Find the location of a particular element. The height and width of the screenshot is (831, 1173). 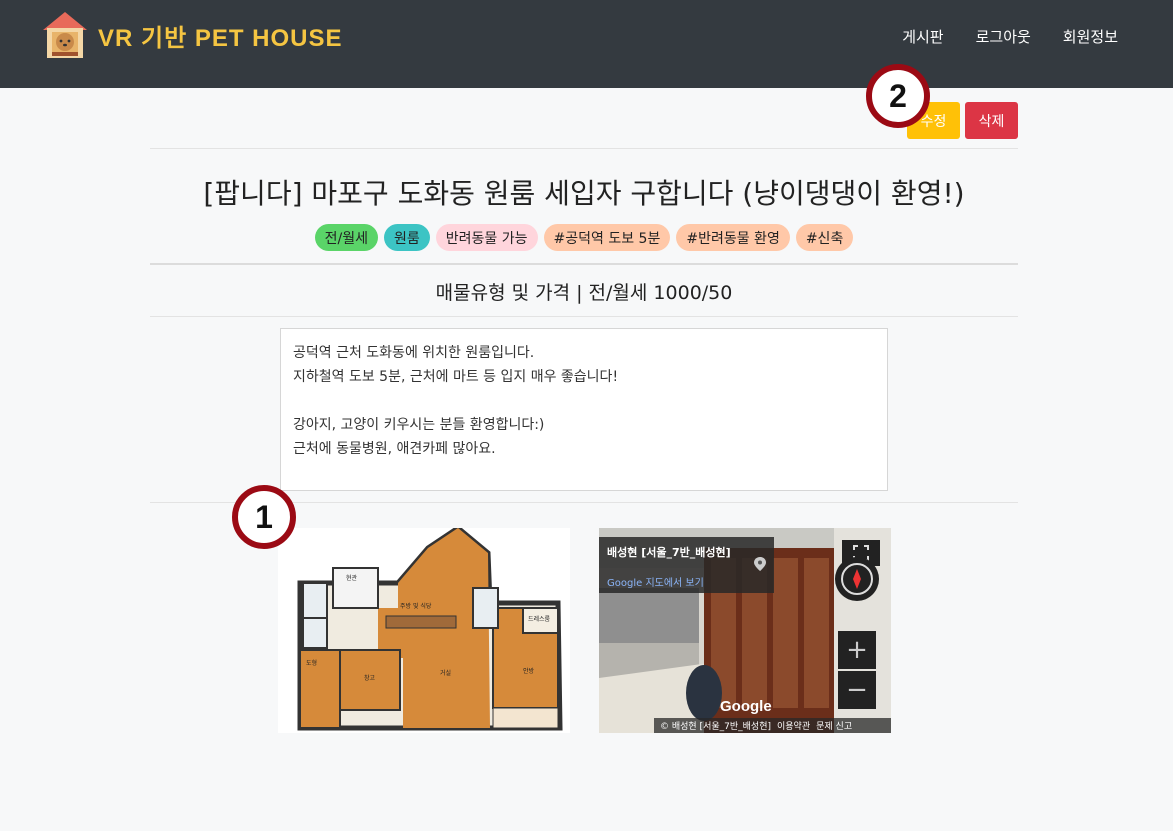

room-label: 안방 is located at coordinates (529, 671).